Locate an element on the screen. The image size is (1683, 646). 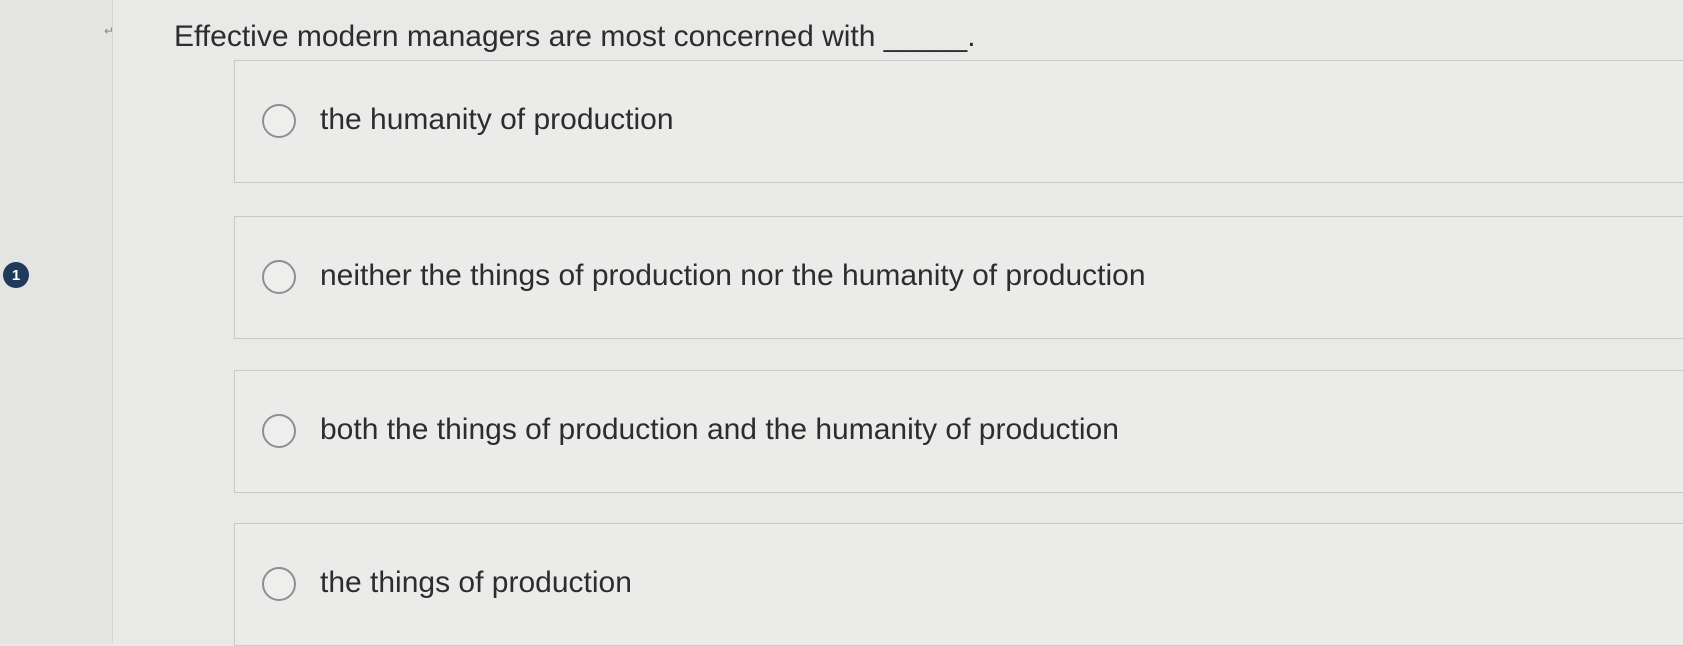
answer-option-label: the things of production is located at coordinates (476, 582).